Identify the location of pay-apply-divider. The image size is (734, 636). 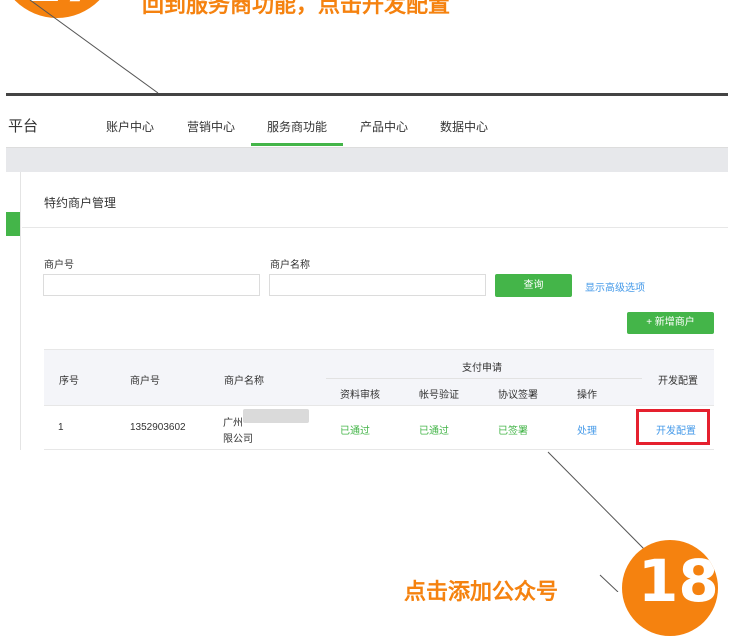
(484, 378).